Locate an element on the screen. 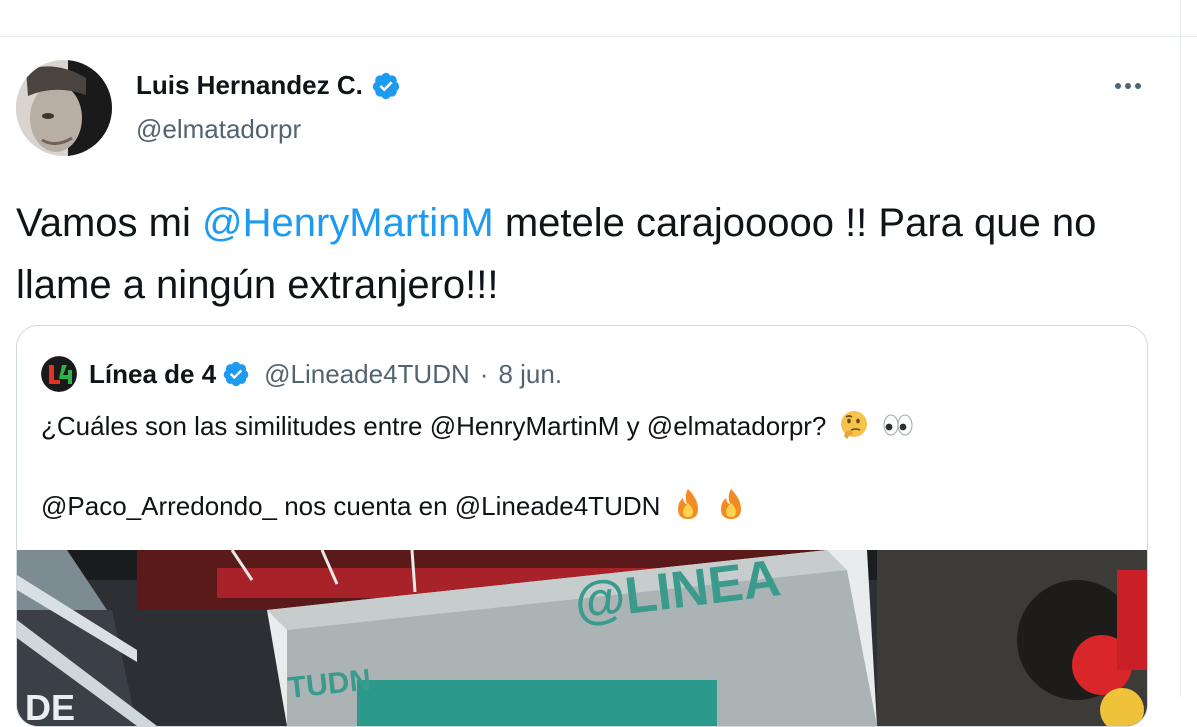 This screenshot has height=727, width=1197. quoted-tweet-header: Línea de 4 @Lineade4TUDN · 8 jun. is located at coordinates (301, 374).